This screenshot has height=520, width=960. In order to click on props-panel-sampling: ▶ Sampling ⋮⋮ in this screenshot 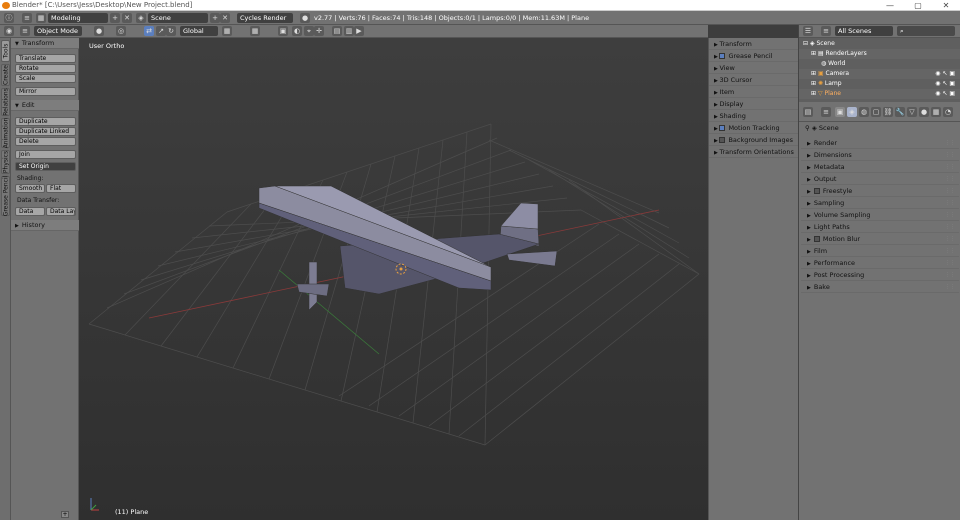, I will do `click(880, 203)`.